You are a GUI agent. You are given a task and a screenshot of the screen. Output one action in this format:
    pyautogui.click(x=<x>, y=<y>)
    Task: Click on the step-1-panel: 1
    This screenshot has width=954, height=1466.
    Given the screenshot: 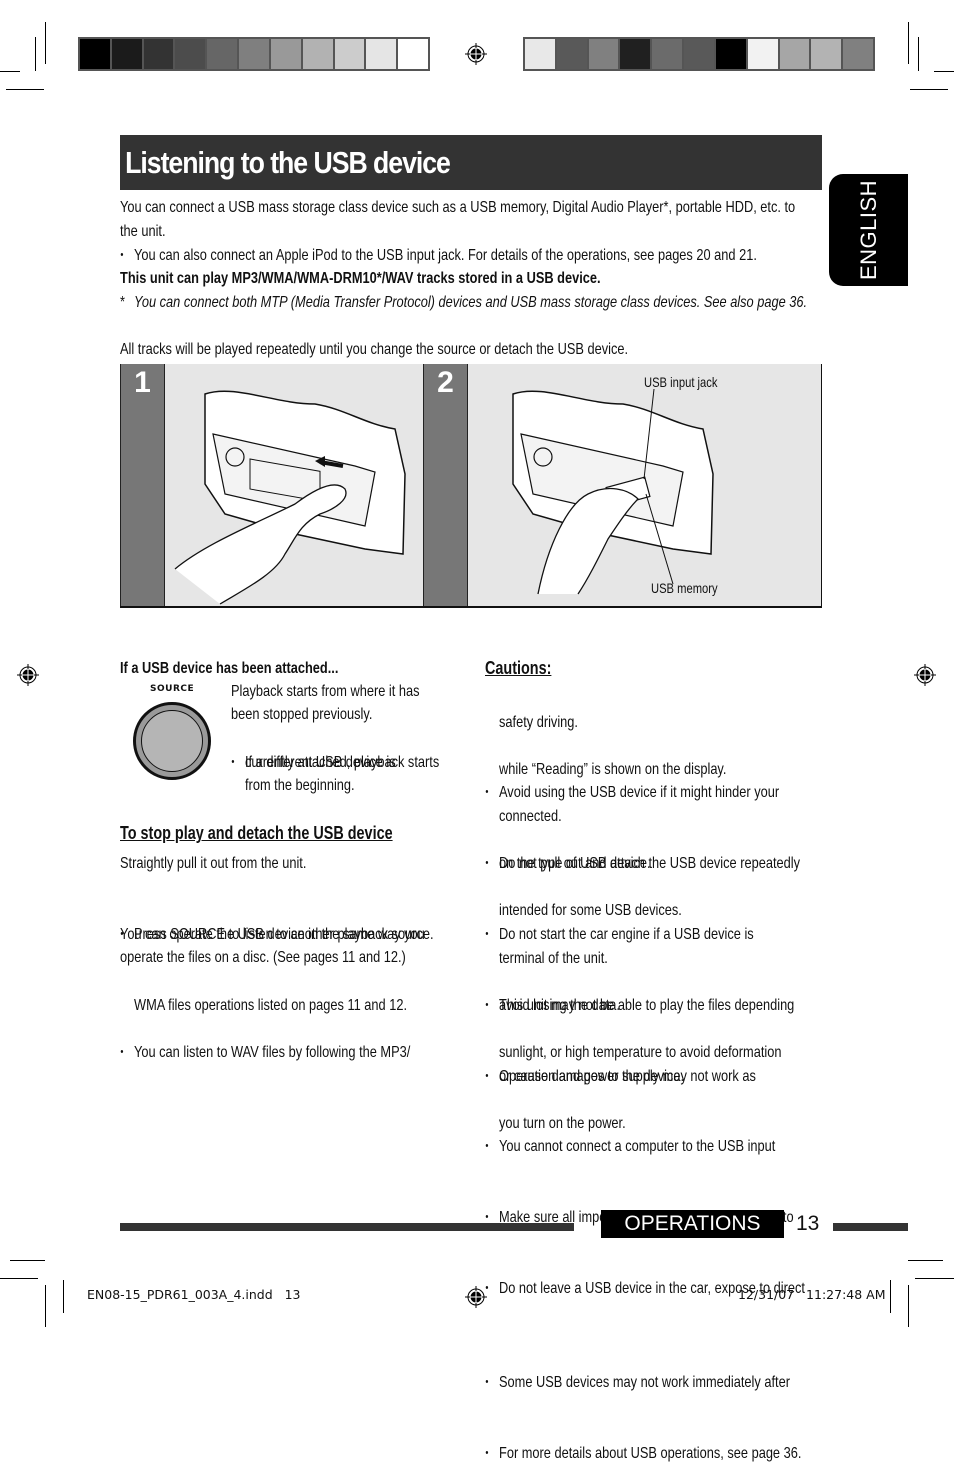 What is the action you would take?
    pyautogui.click(x=271, y=486)
    